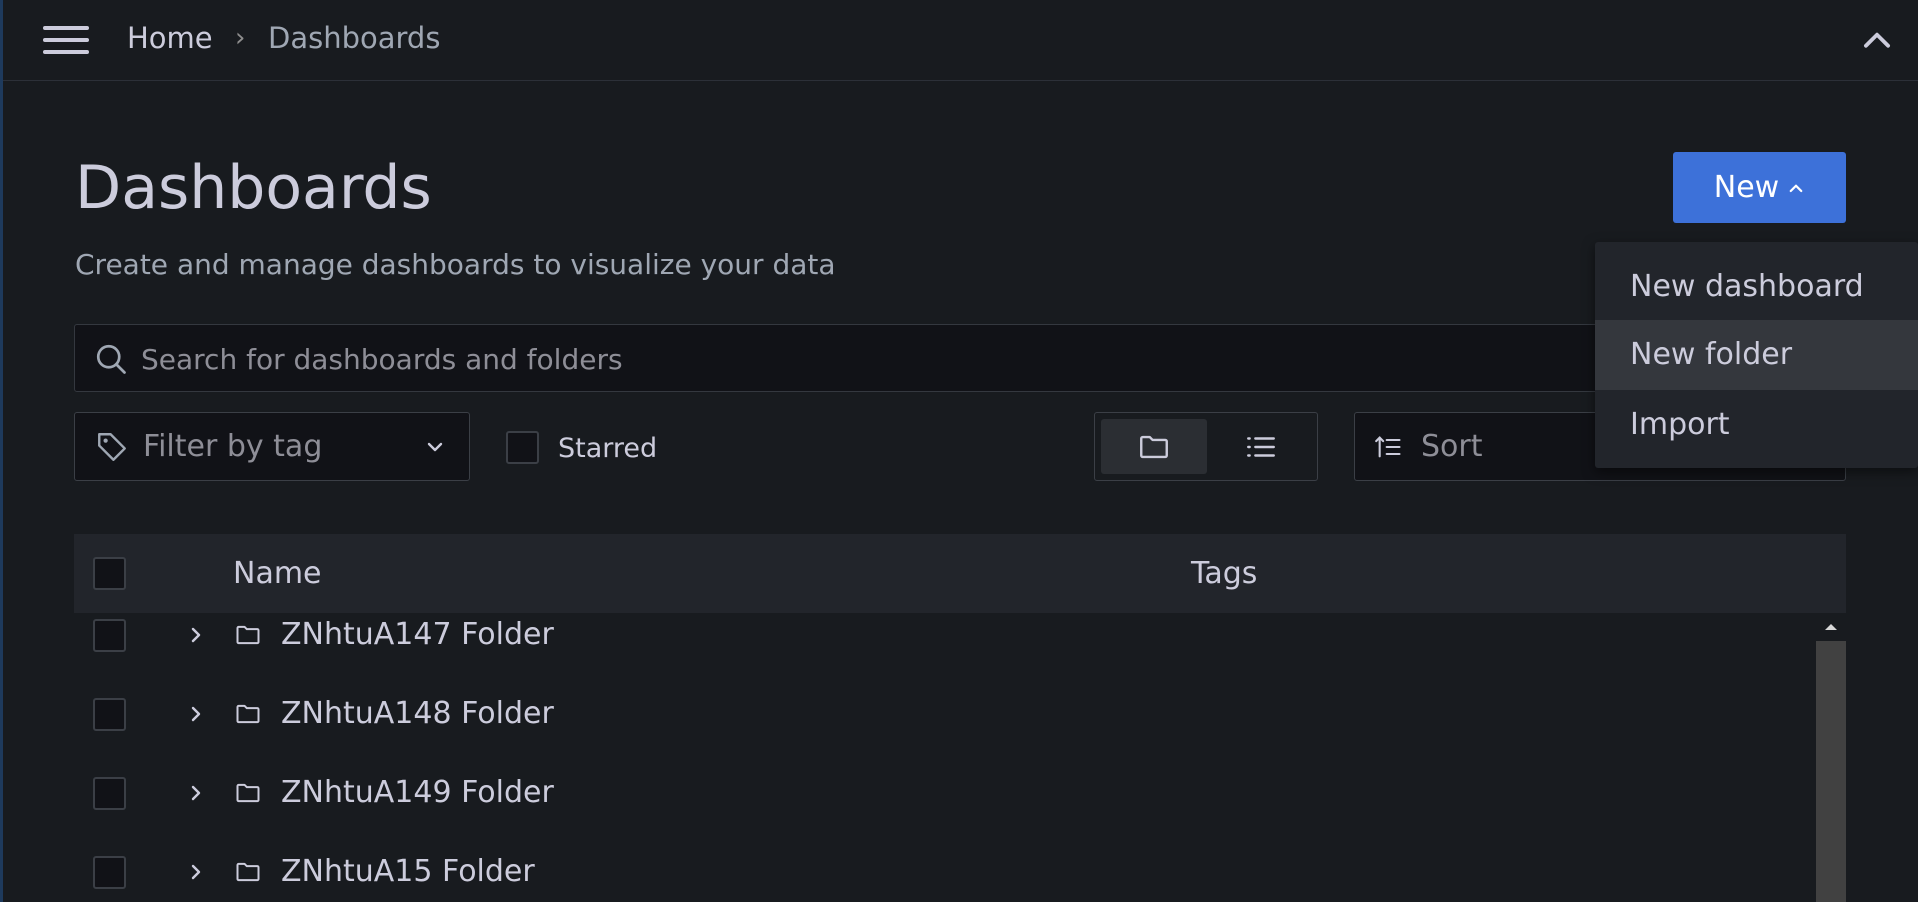 Image resolution: width=1918 pixels, height=902 pixels. I want to click on row-name-link: ZNhtuA148 Folder, so click(417, 714).